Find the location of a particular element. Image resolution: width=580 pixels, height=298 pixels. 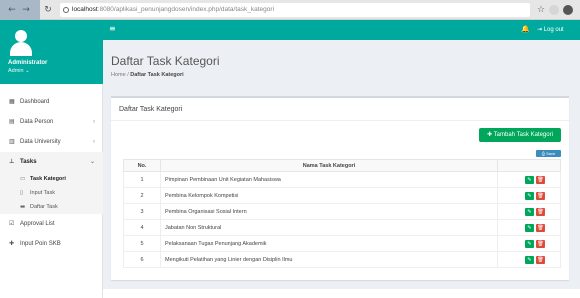

box-divider is located at coordinates (340, 120).